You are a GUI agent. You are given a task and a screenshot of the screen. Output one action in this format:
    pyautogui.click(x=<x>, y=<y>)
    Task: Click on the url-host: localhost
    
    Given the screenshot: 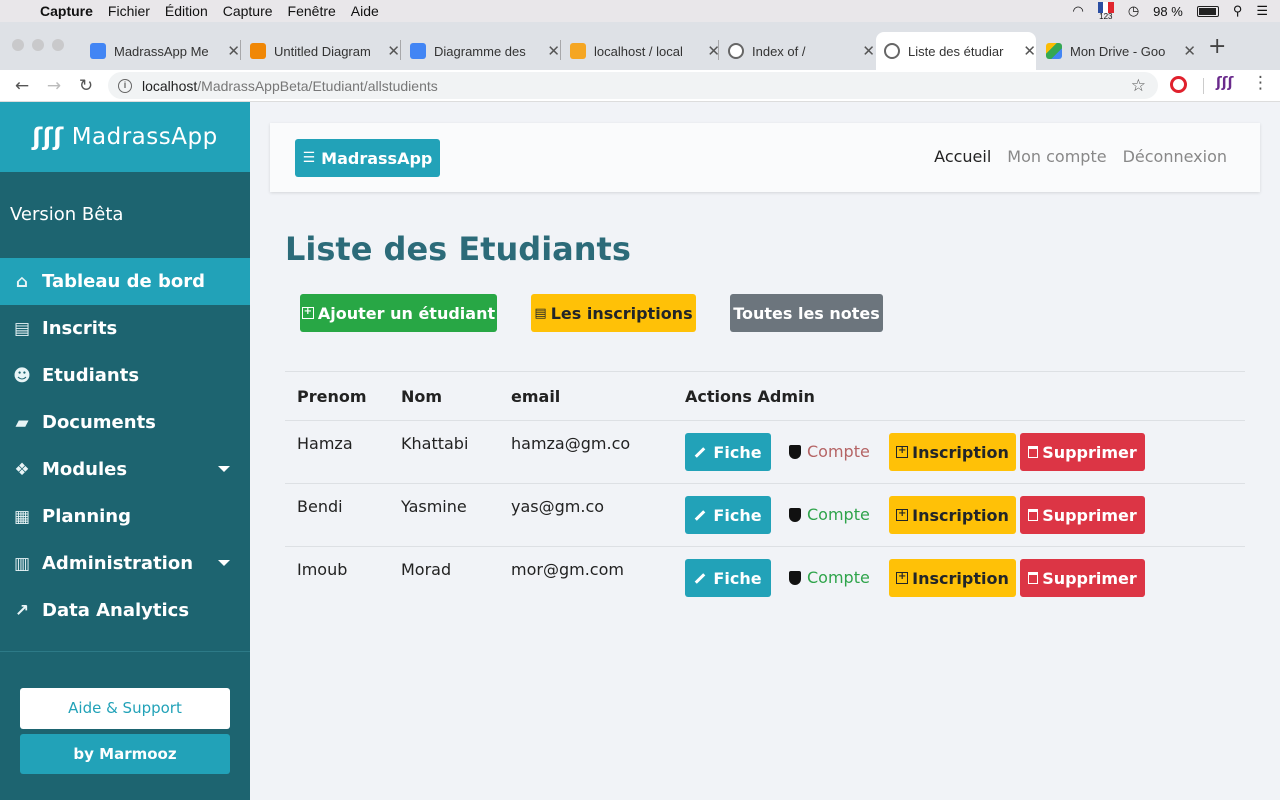 What is the action you would take?
    pyautogui.click(x=170, y=85)
    